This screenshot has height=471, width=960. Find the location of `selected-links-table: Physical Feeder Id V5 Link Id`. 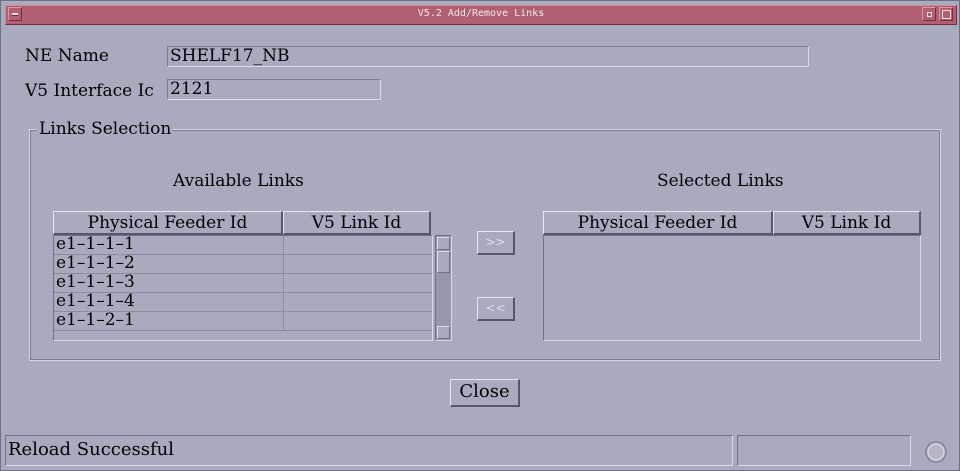

selected-links-table: Physical Feeder Id V5 Link Id is located at coordinates (732, 276).